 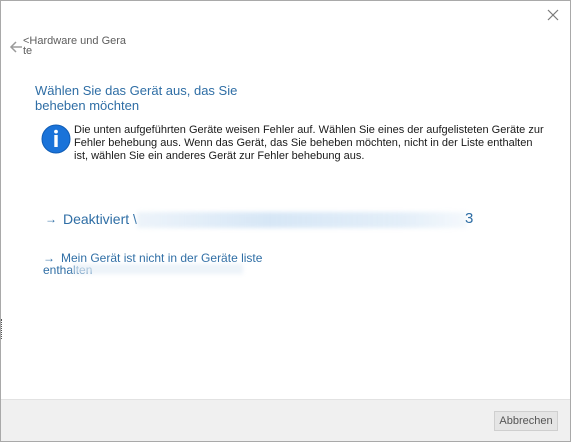 What do you see at coordinates (302, 220) in the screenshot?
I see `redacted-device-name` at bounding box center [302, 220].